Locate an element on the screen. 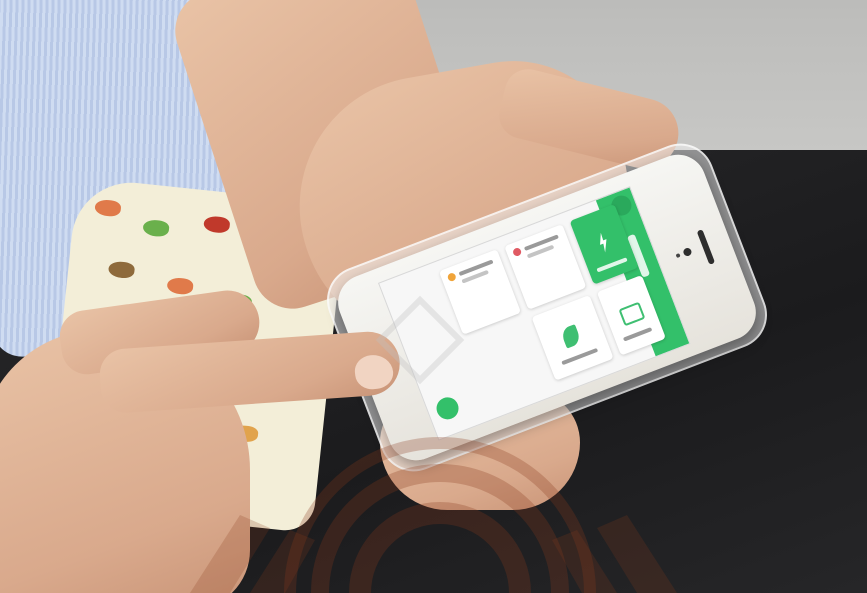  proximity-sensor is located at coordinates (678, 255).